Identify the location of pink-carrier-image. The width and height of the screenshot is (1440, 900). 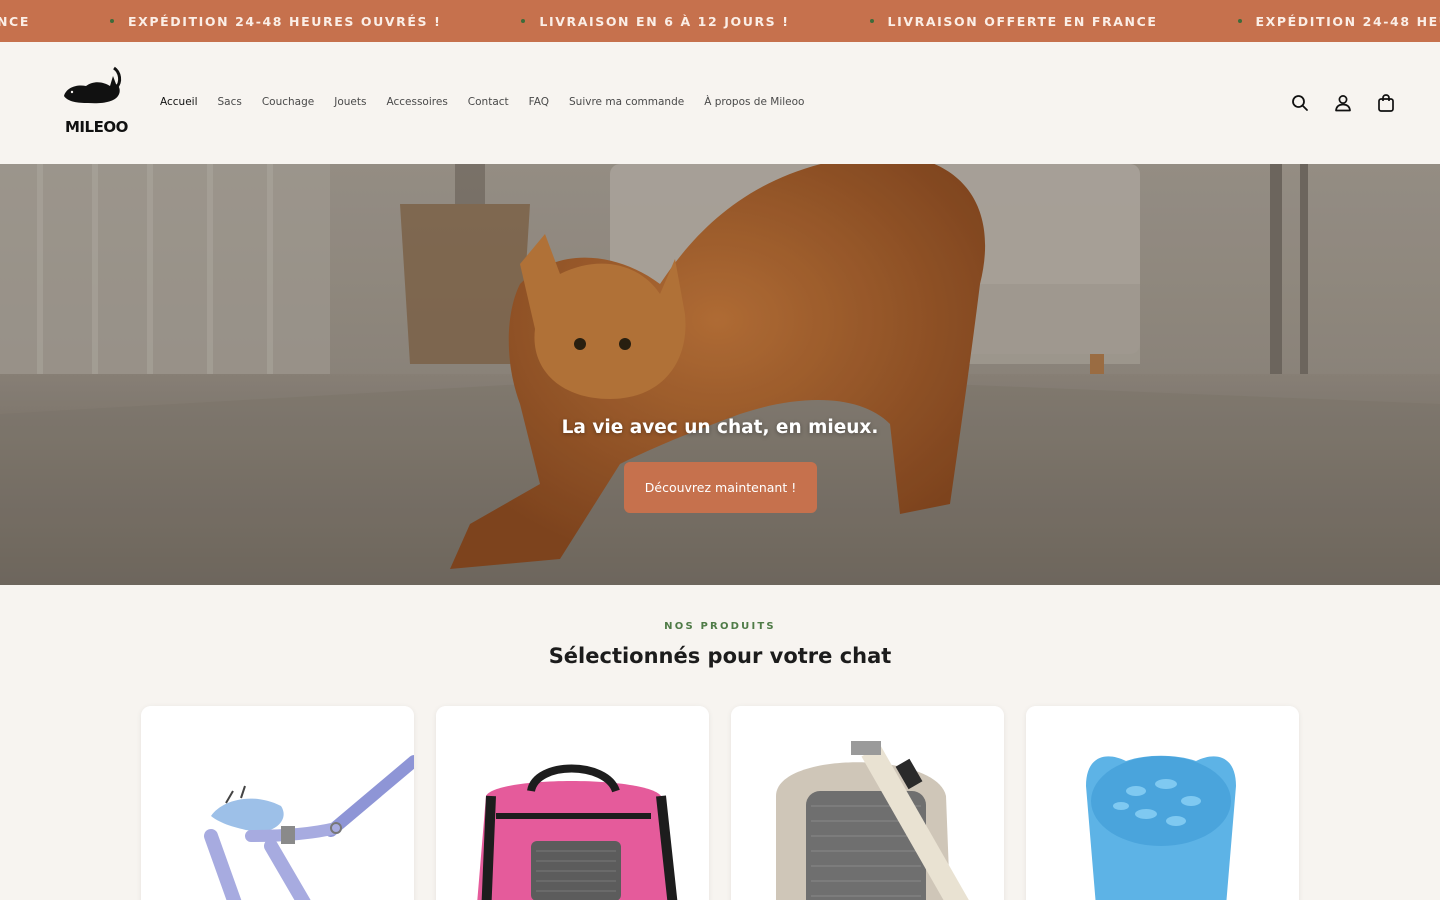
(572, 803).